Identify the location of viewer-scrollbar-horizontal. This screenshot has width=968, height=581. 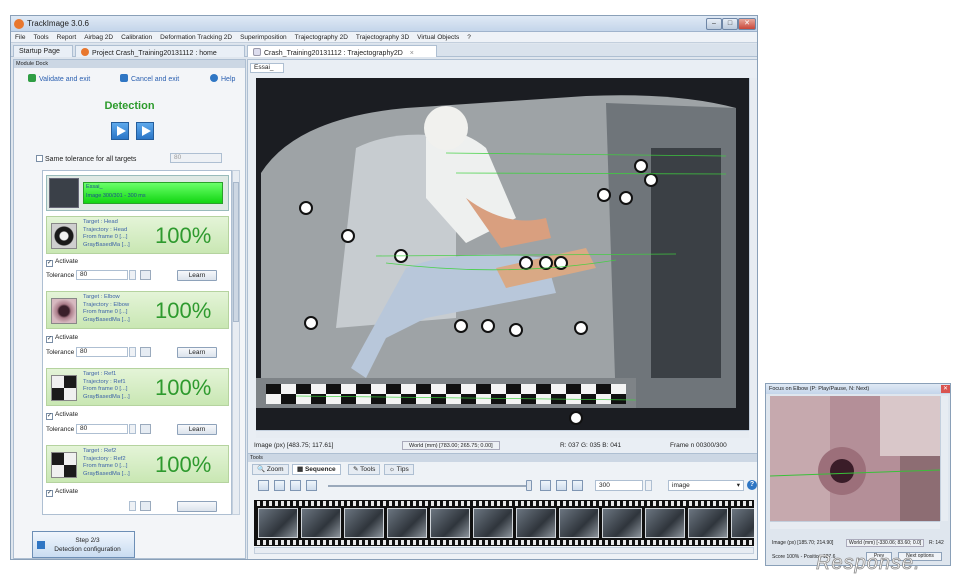
(502, 434).